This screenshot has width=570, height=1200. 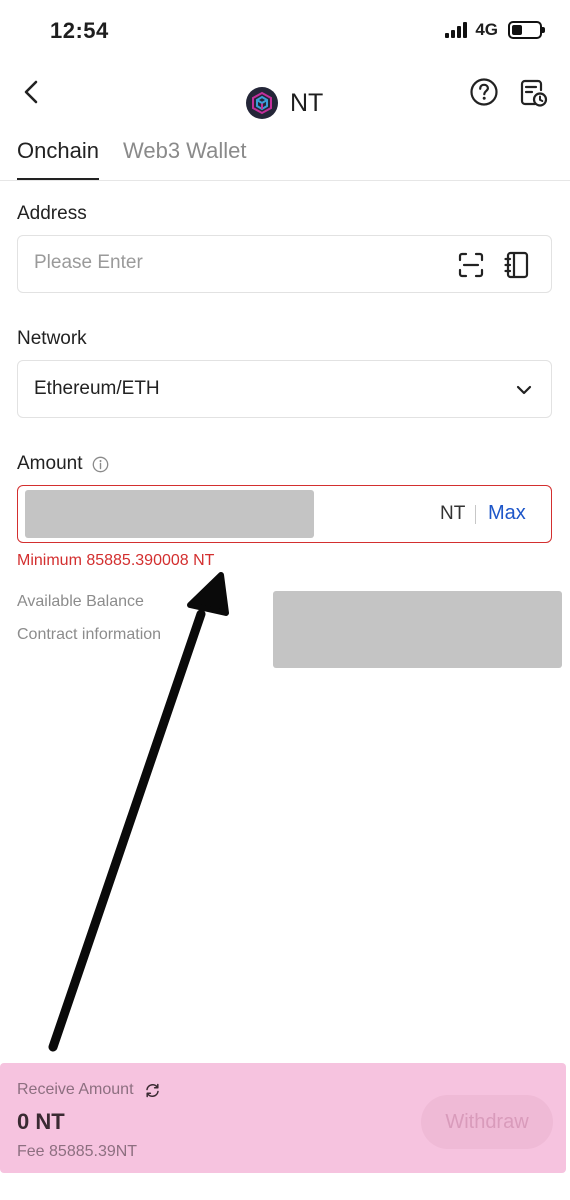 I want to click on network-select: Ethereum/ETH, so click(x=284, y=389).